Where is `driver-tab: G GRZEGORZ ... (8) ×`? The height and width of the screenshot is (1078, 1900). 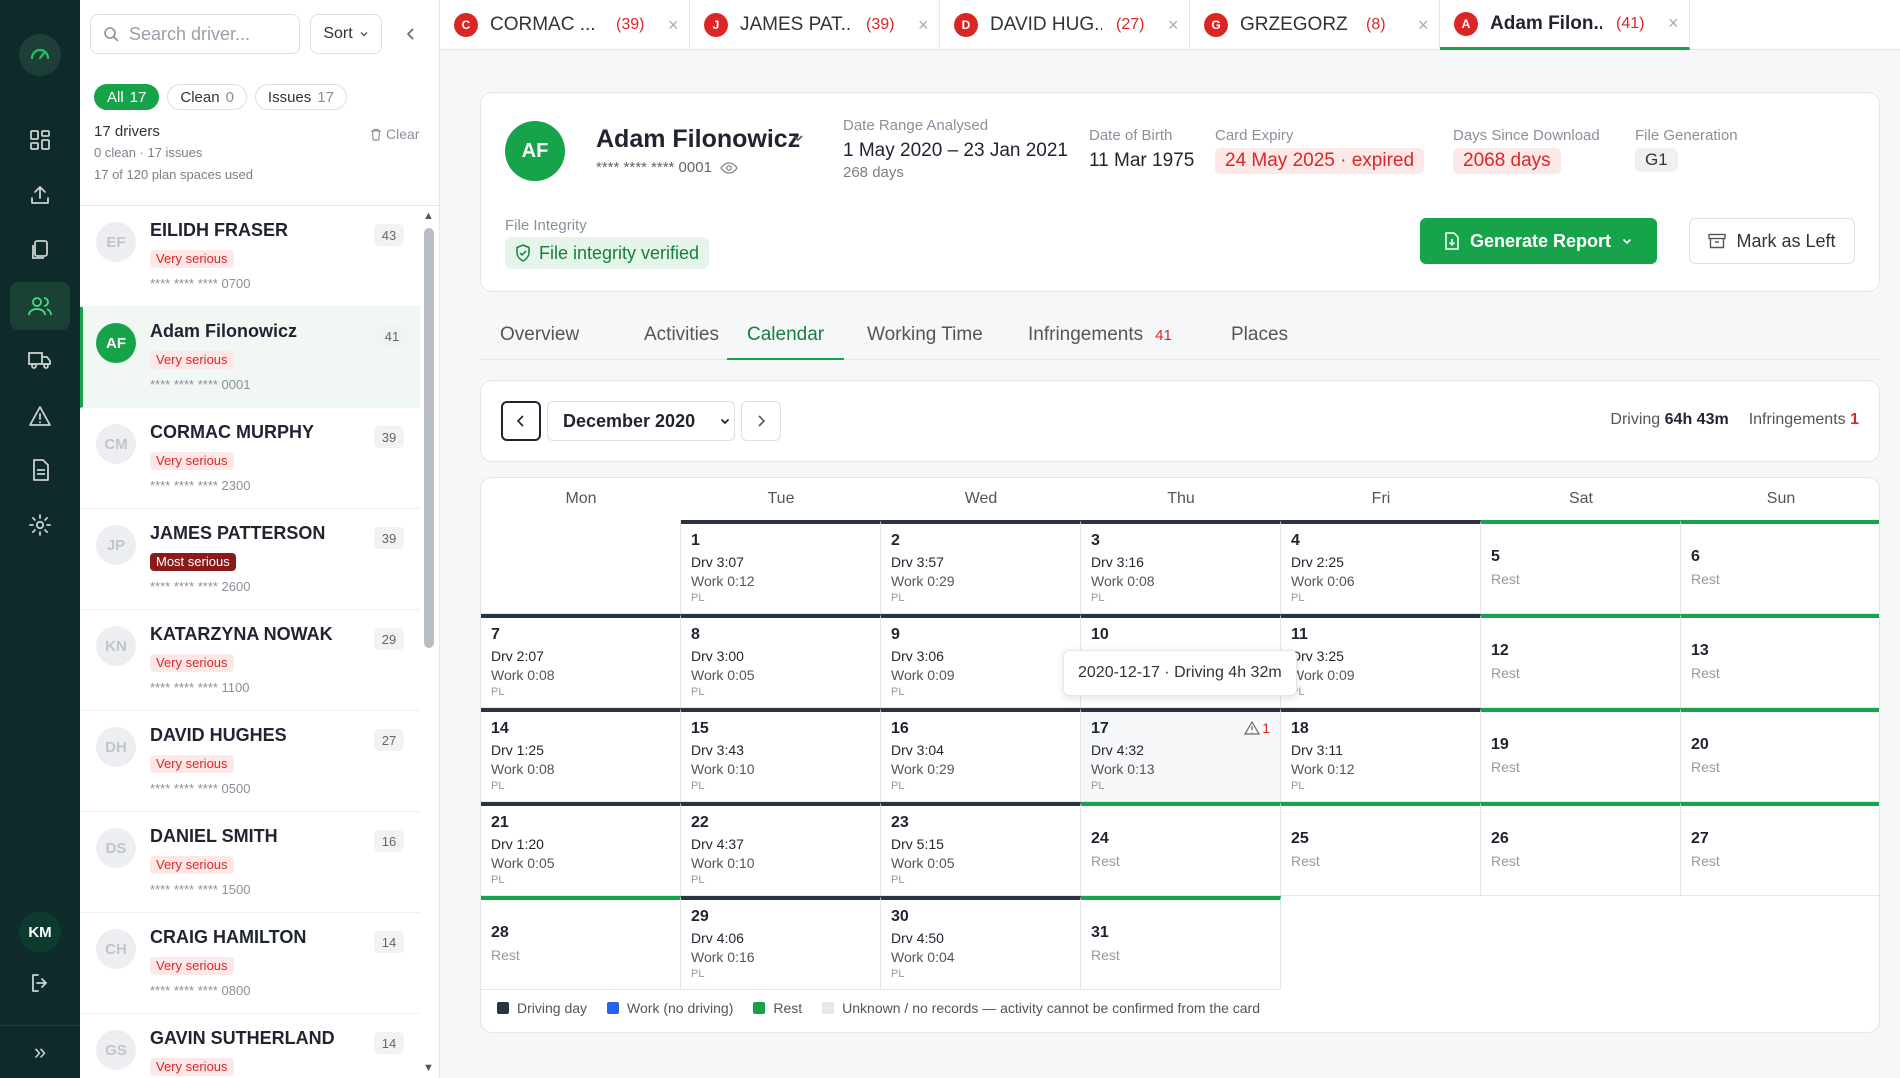
driver-tab: G GRZEGORZ ... (8) × is located at coordinates (1315, 25).